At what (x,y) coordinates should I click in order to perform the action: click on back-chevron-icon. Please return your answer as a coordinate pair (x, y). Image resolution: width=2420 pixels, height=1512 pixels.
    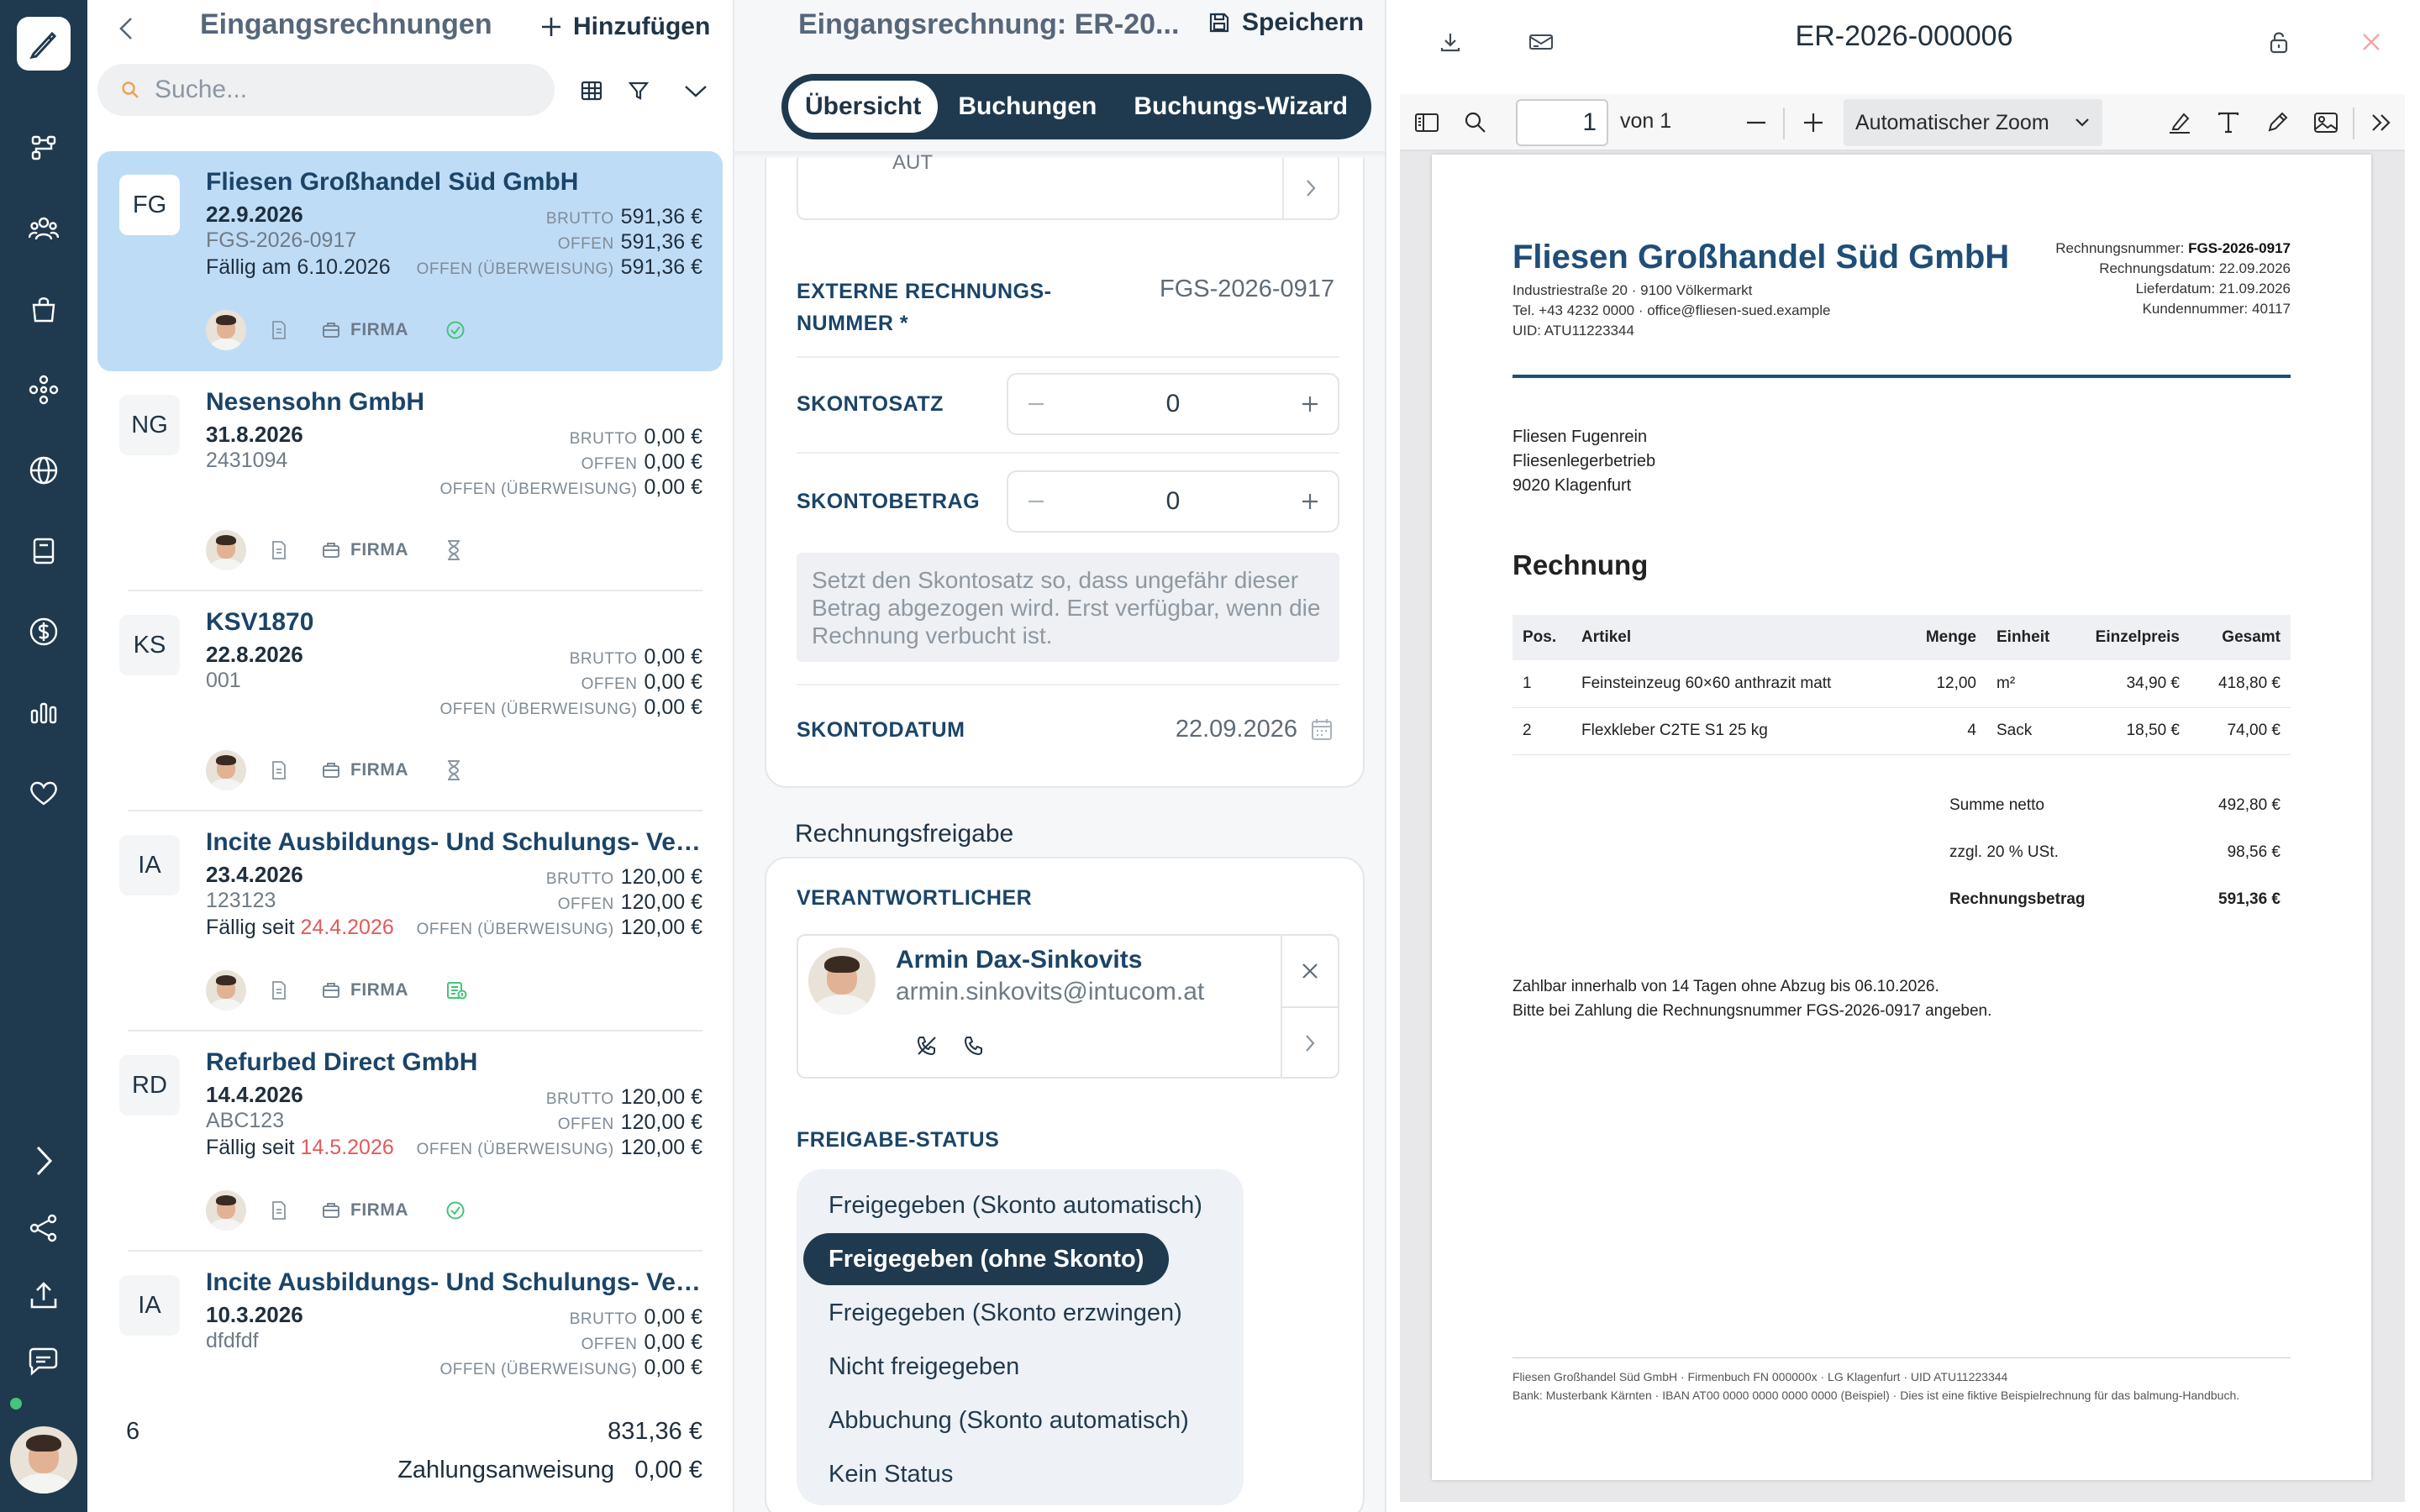
    Looking at the image, I should click on (126, 28).